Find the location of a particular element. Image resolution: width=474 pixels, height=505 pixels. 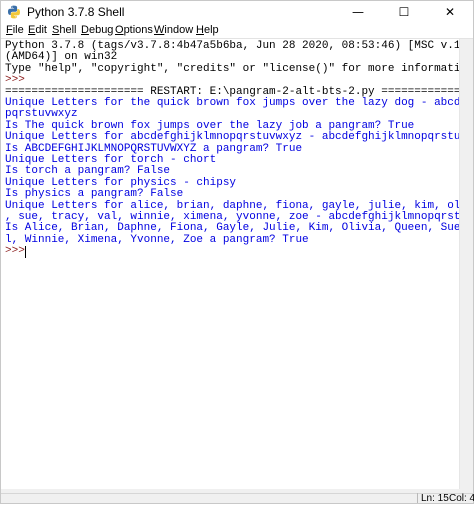

close-icon: ✕ is located at coordinates (450, 12).